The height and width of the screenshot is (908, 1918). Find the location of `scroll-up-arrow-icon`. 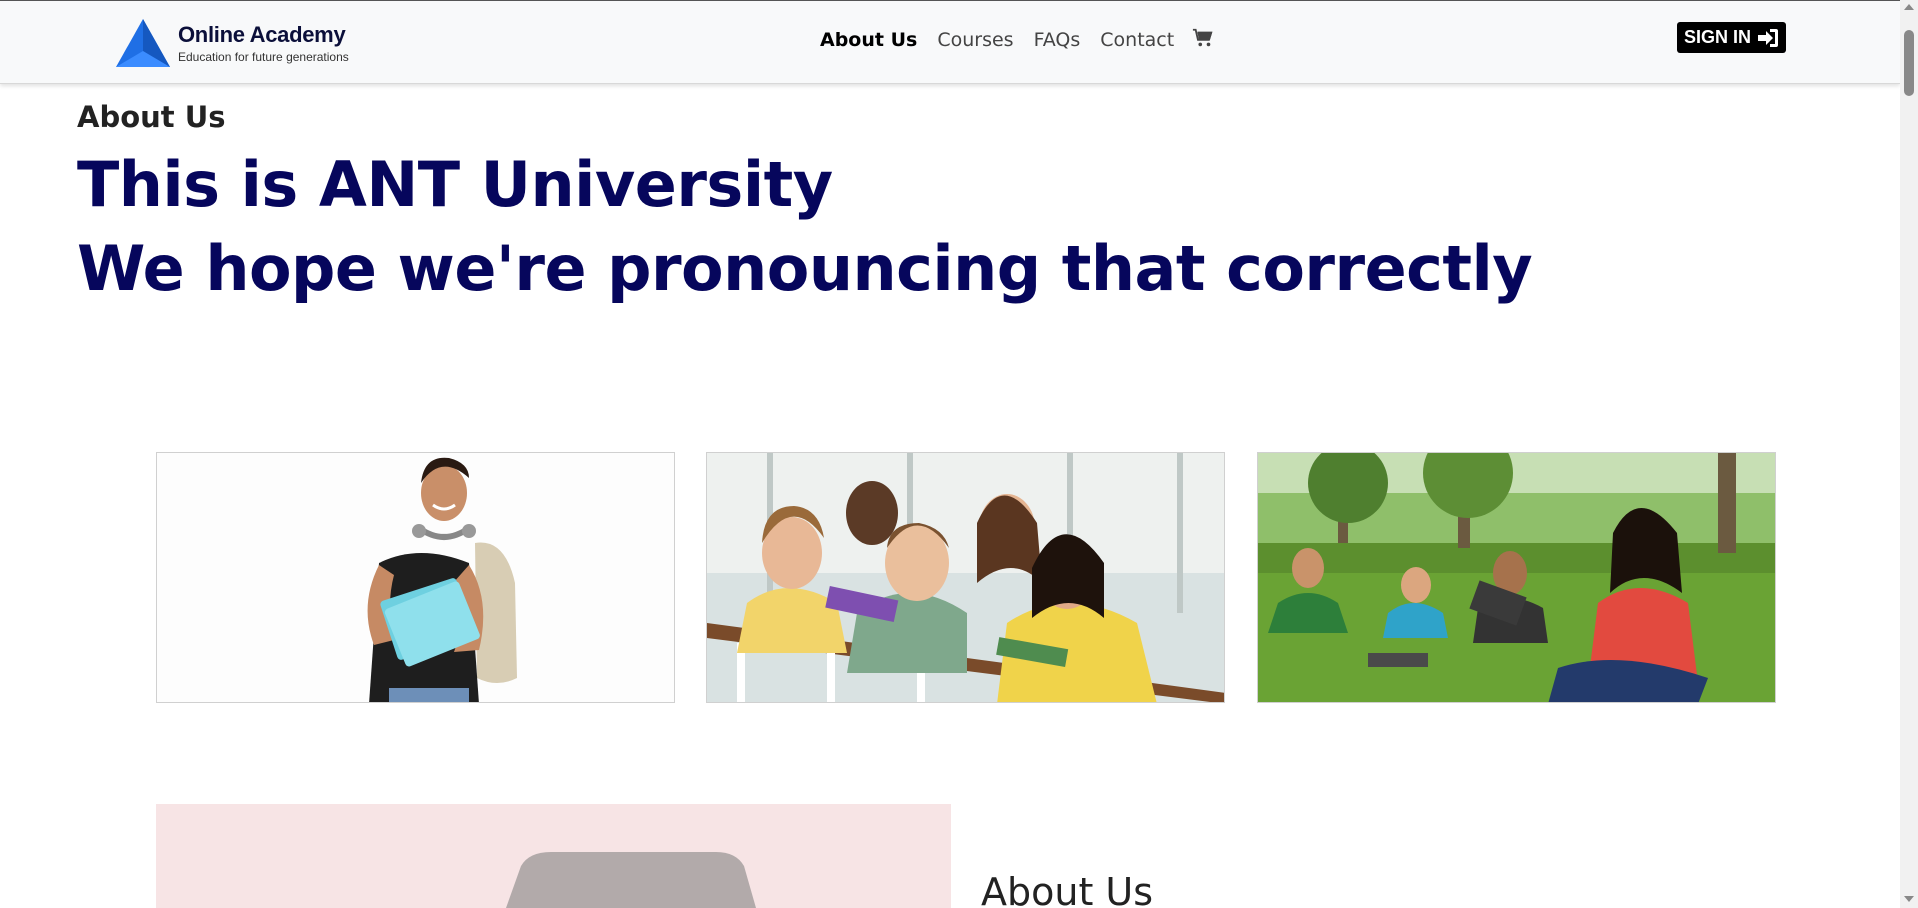

scroll-up-arrow-icon is located at coordinates (1909, 7).